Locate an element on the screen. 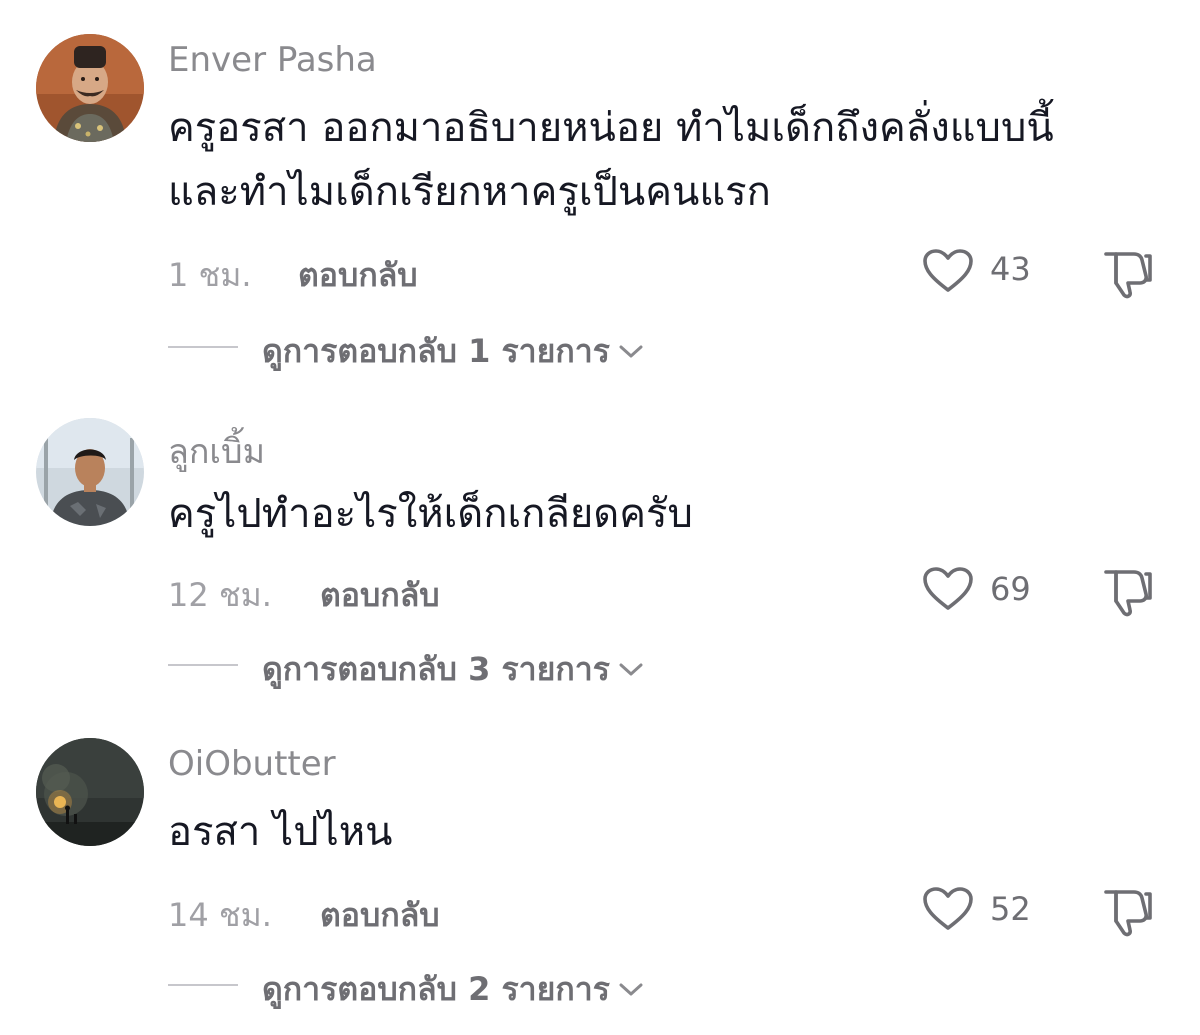 The image size is (1200, 1035). view-replies-label: ดูการตอบกลับ 3 รายการ is located at coordinates (436, 669).